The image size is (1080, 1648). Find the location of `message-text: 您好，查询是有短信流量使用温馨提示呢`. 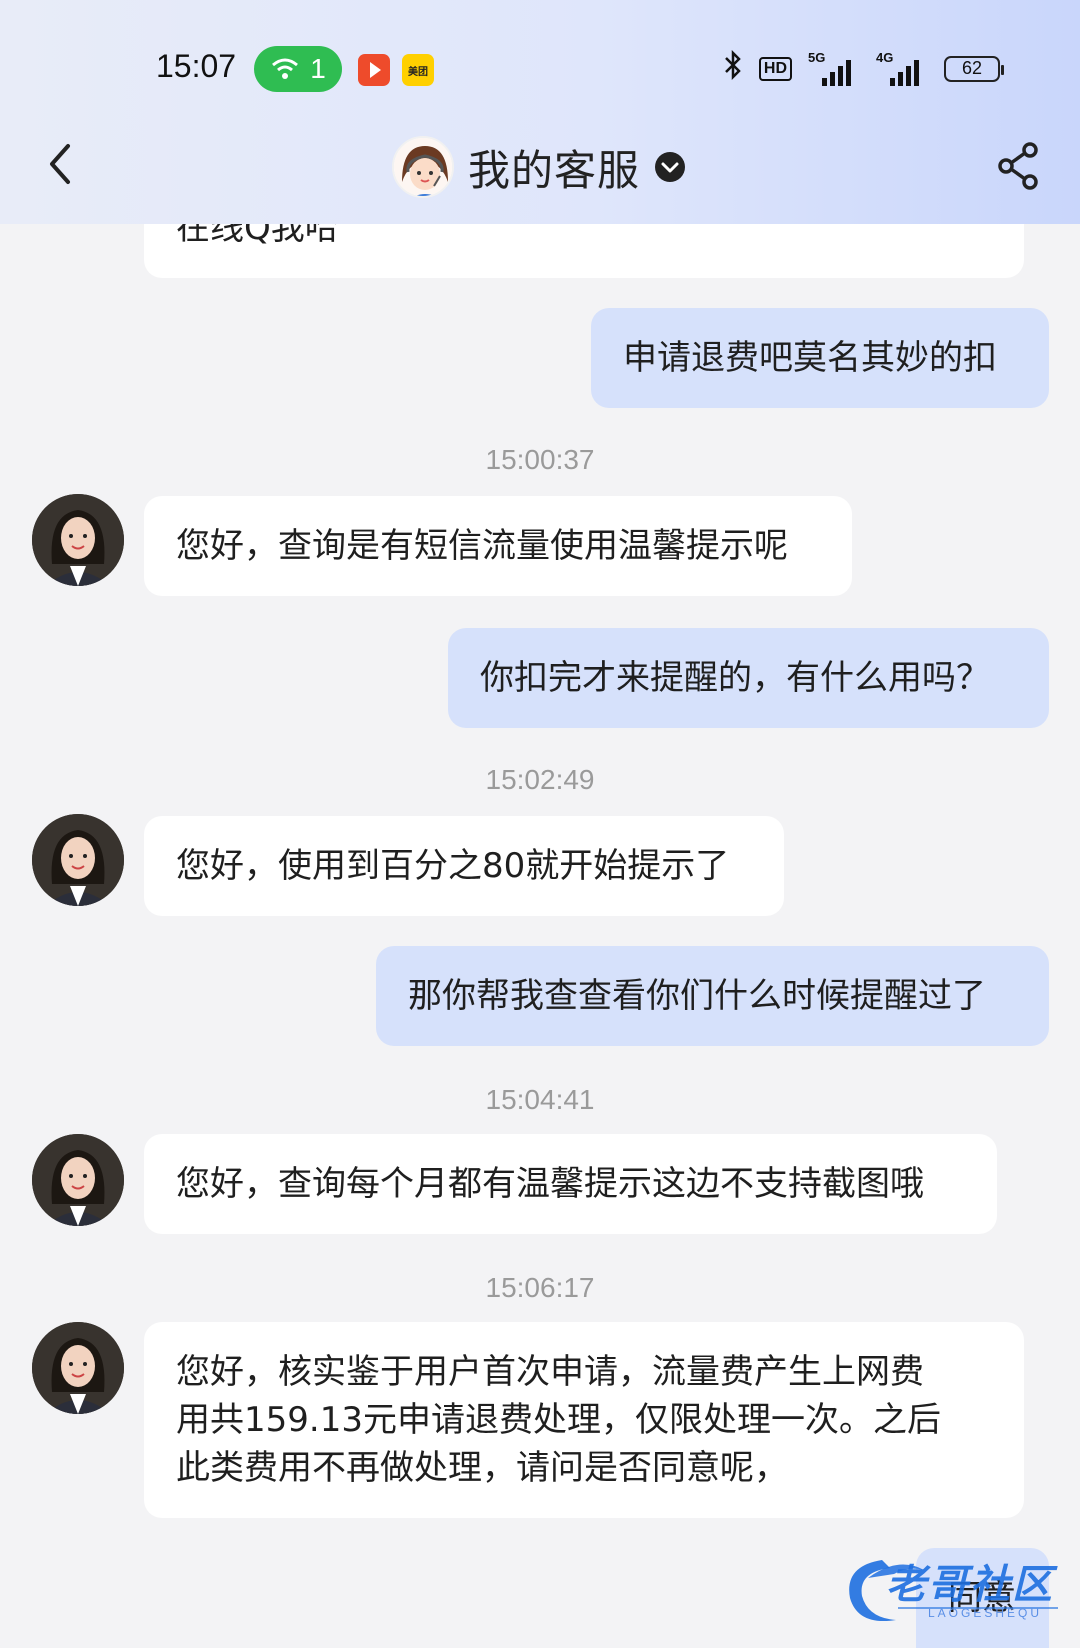

message-text: 您好，查询是有短信流量使用温馨提示呢 is located at coordinates (482, 546).